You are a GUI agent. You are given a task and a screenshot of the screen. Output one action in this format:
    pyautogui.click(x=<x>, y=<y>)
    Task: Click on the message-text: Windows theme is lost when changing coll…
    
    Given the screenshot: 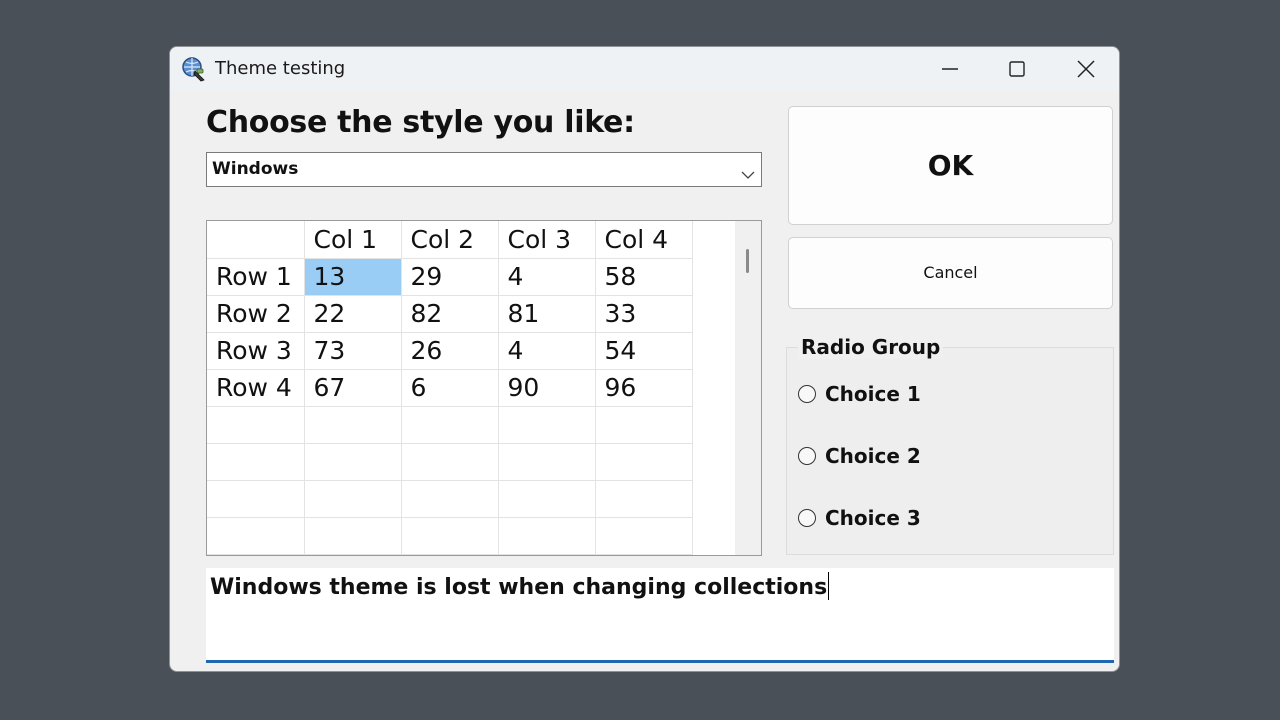 What is the action you would take?
    pyautogui.click(x=520, y=586)
    